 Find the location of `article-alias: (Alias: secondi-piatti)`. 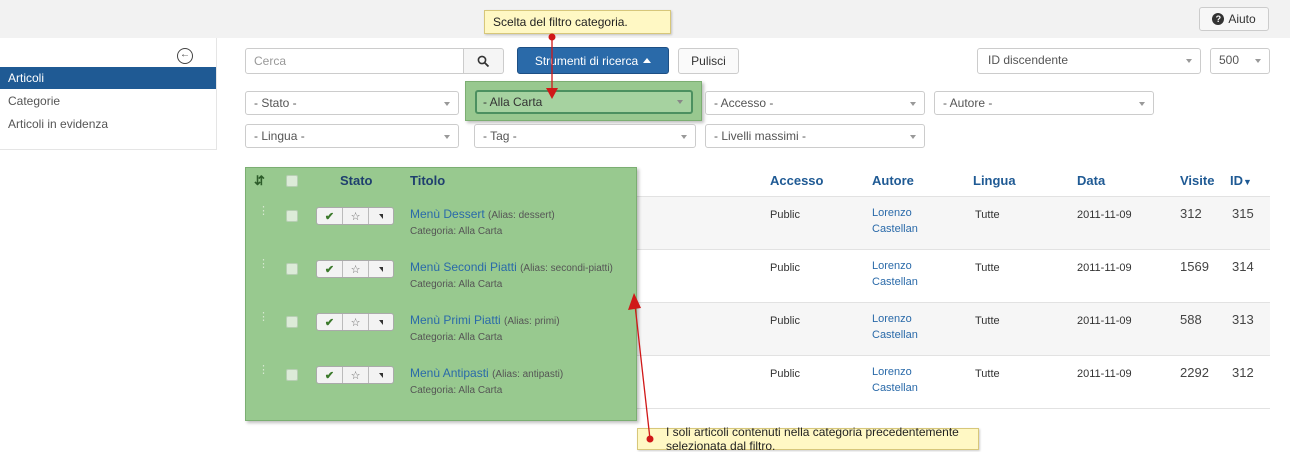

article-alias: (Alias: secondi-piatti) is located at coordinates (566, 268).